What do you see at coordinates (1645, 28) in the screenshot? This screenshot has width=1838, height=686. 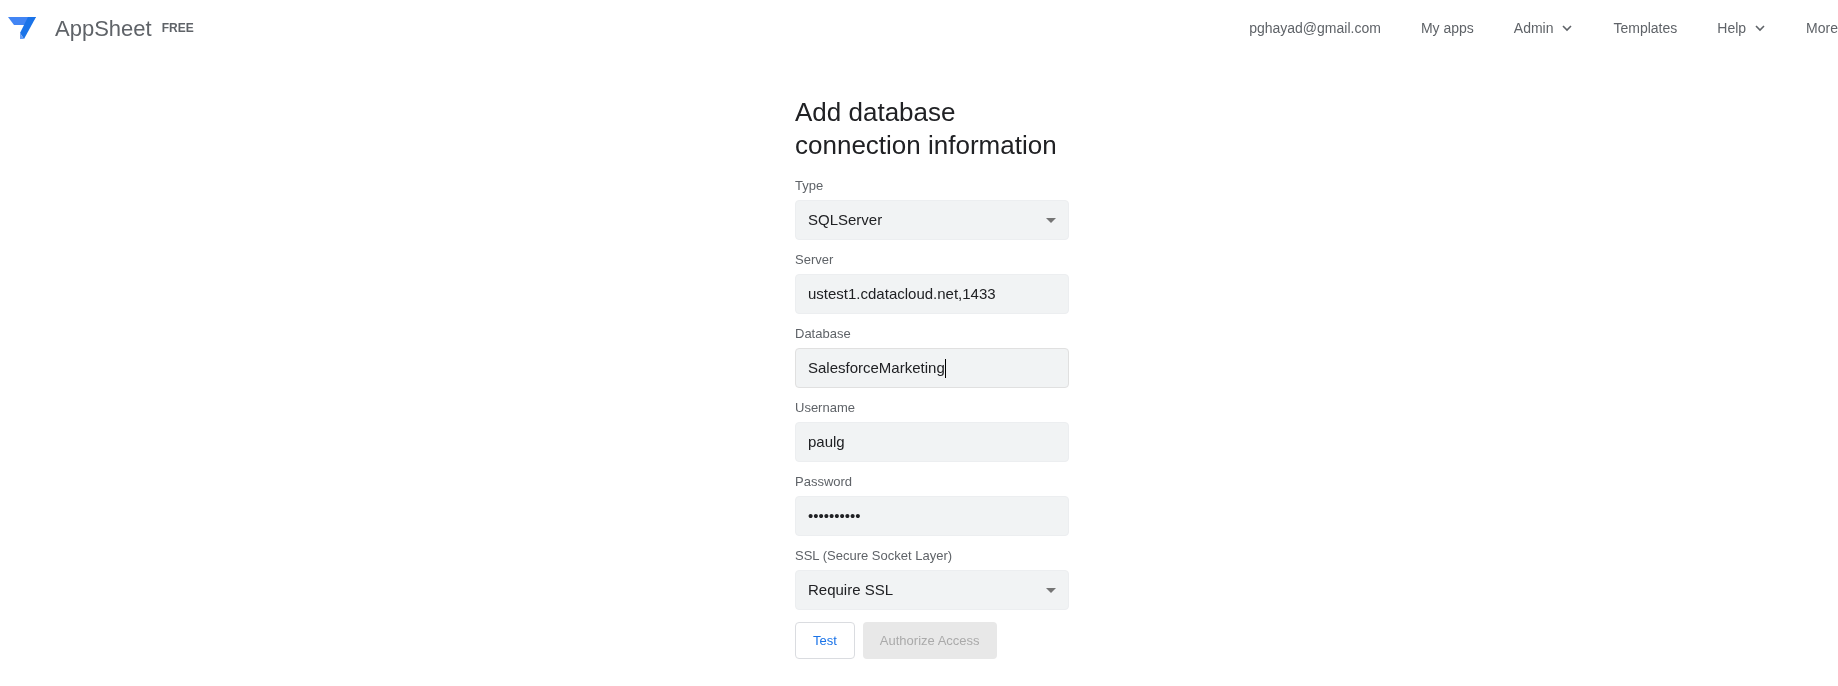 I see `nav-link: Templates` at bounding box center [1645, 28].